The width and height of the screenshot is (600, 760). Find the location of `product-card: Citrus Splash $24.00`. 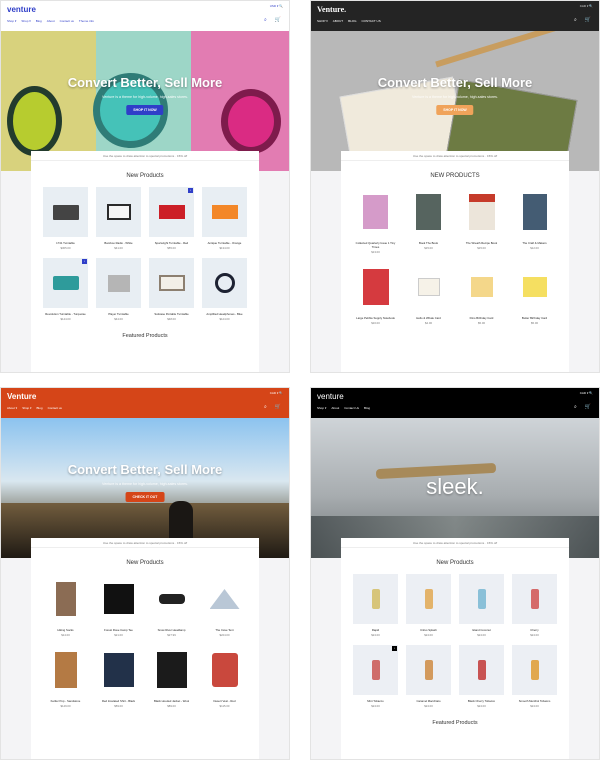

product-card: Citrus Splash $24.00 is located at coordinates (428, 605).